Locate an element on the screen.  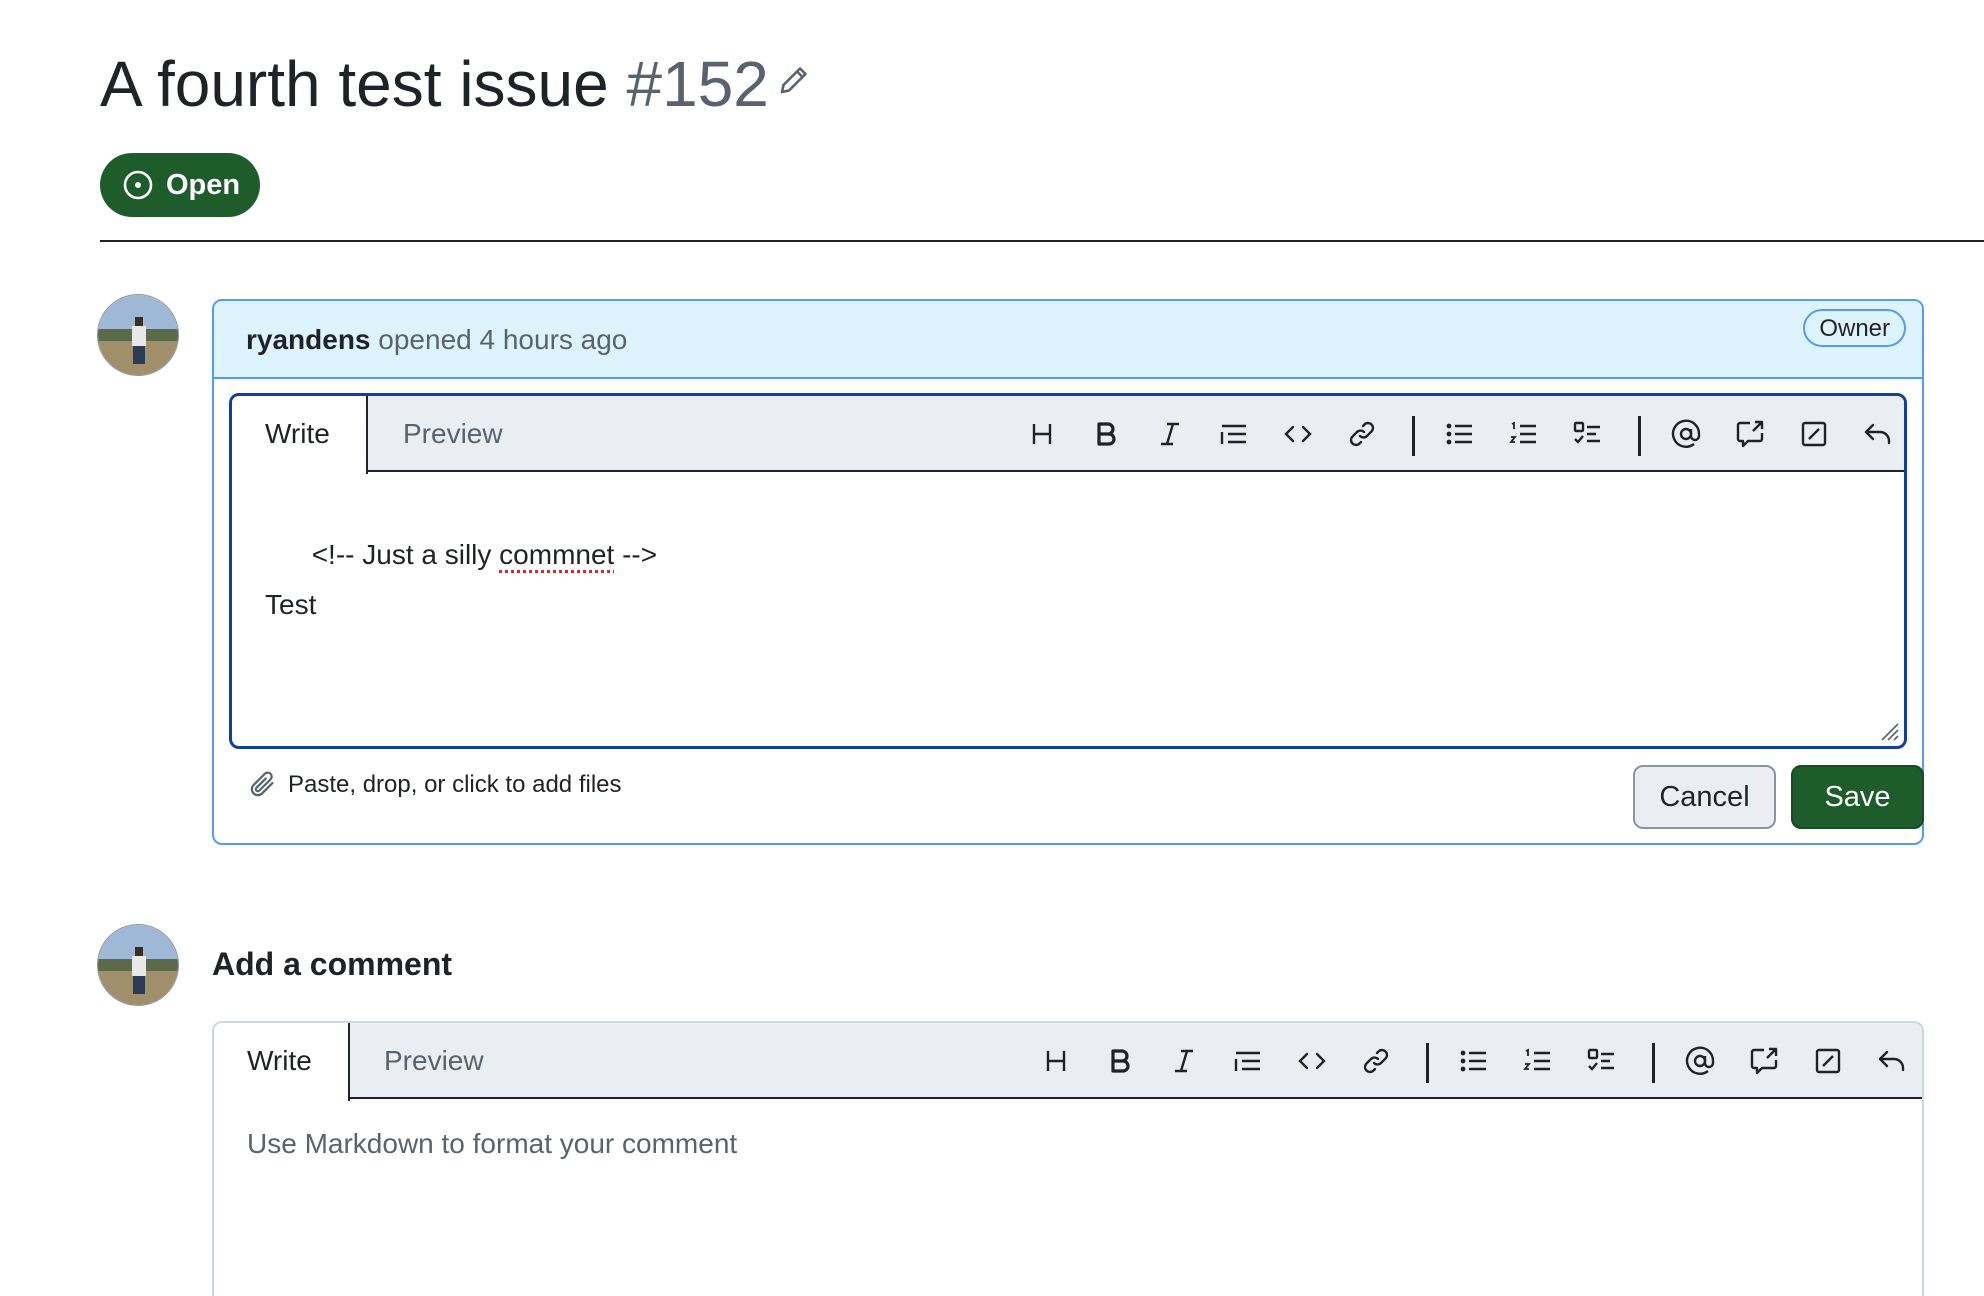
issue-title: A fourth test issue #152 is located at coordinates (434, 84).